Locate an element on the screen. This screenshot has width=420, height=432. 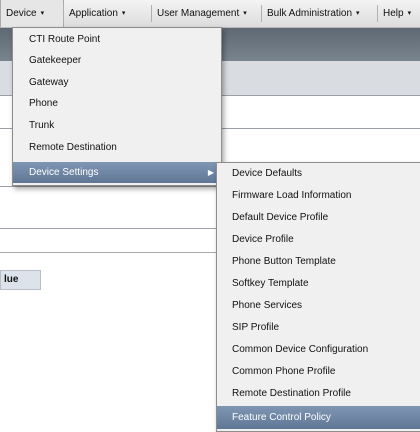
menu-item-phone-services: Phone Services is located at coordinates (318, 306).